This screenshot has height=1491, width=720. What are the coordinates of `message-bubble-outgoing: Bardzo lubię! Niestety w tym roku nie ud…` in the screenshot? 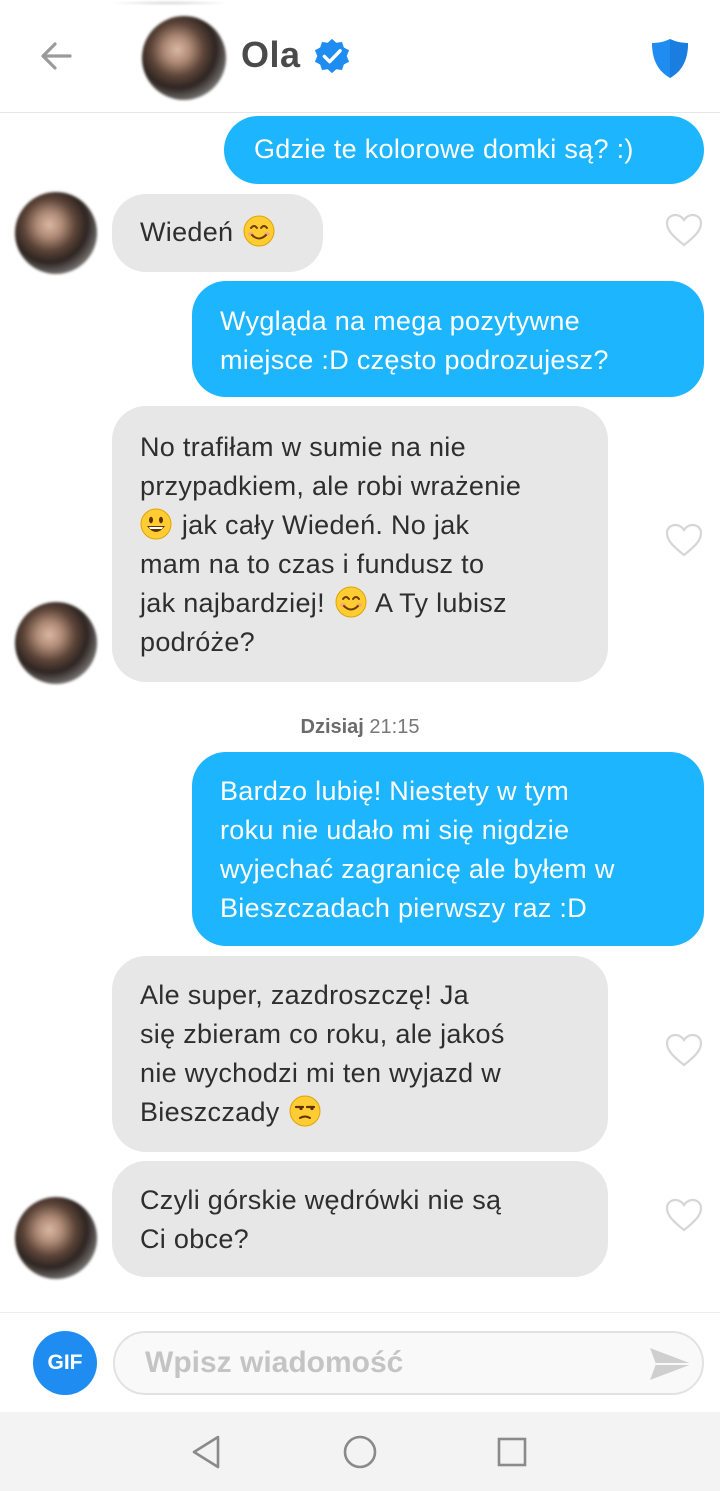 It's located at (448, 849).